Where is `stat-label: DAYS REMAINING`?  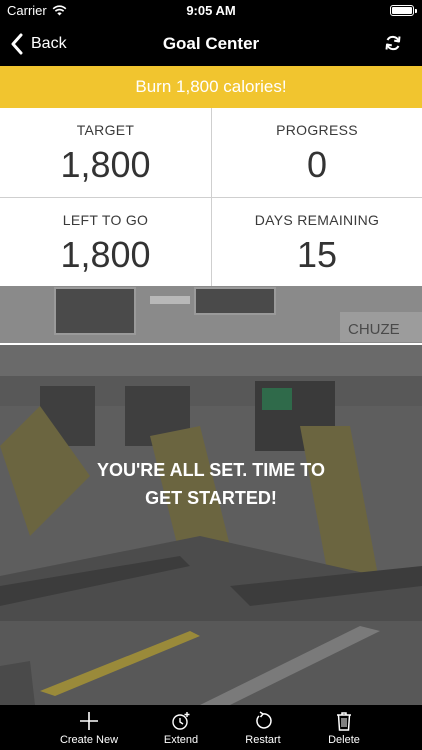
stat-label: DAYS REMAINING is located at coordinates (317, 220).